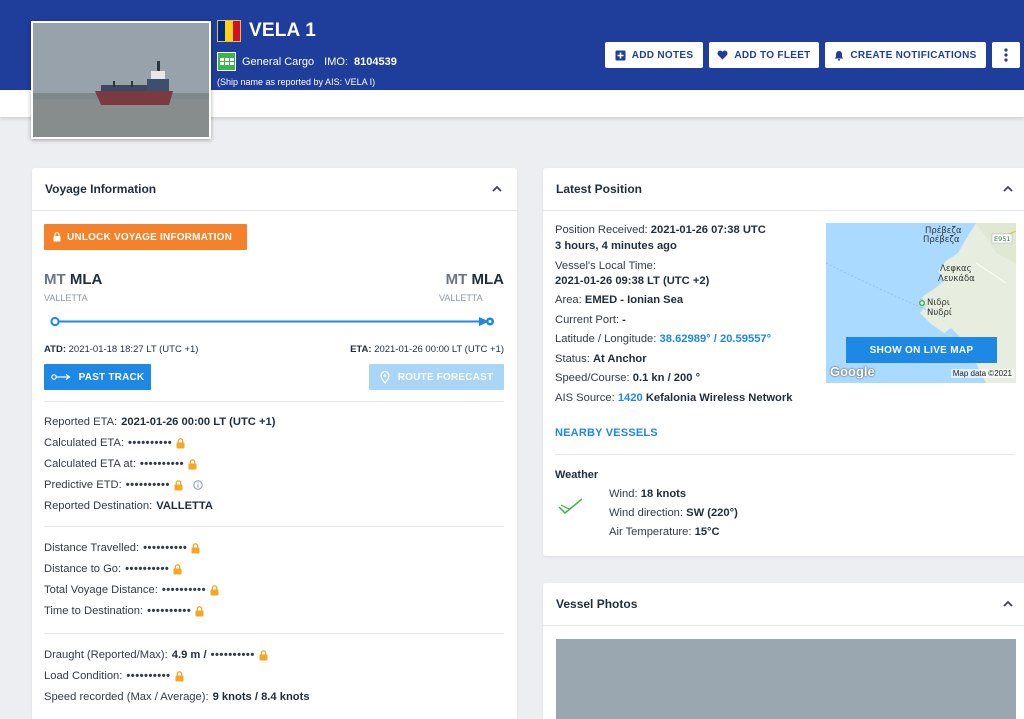 The height and width of the screenshot is (719, 1024). Describe the element at coordinates (646, 513) in the screenshot. I see `wind-direction-label: Wind direction:` at that location.